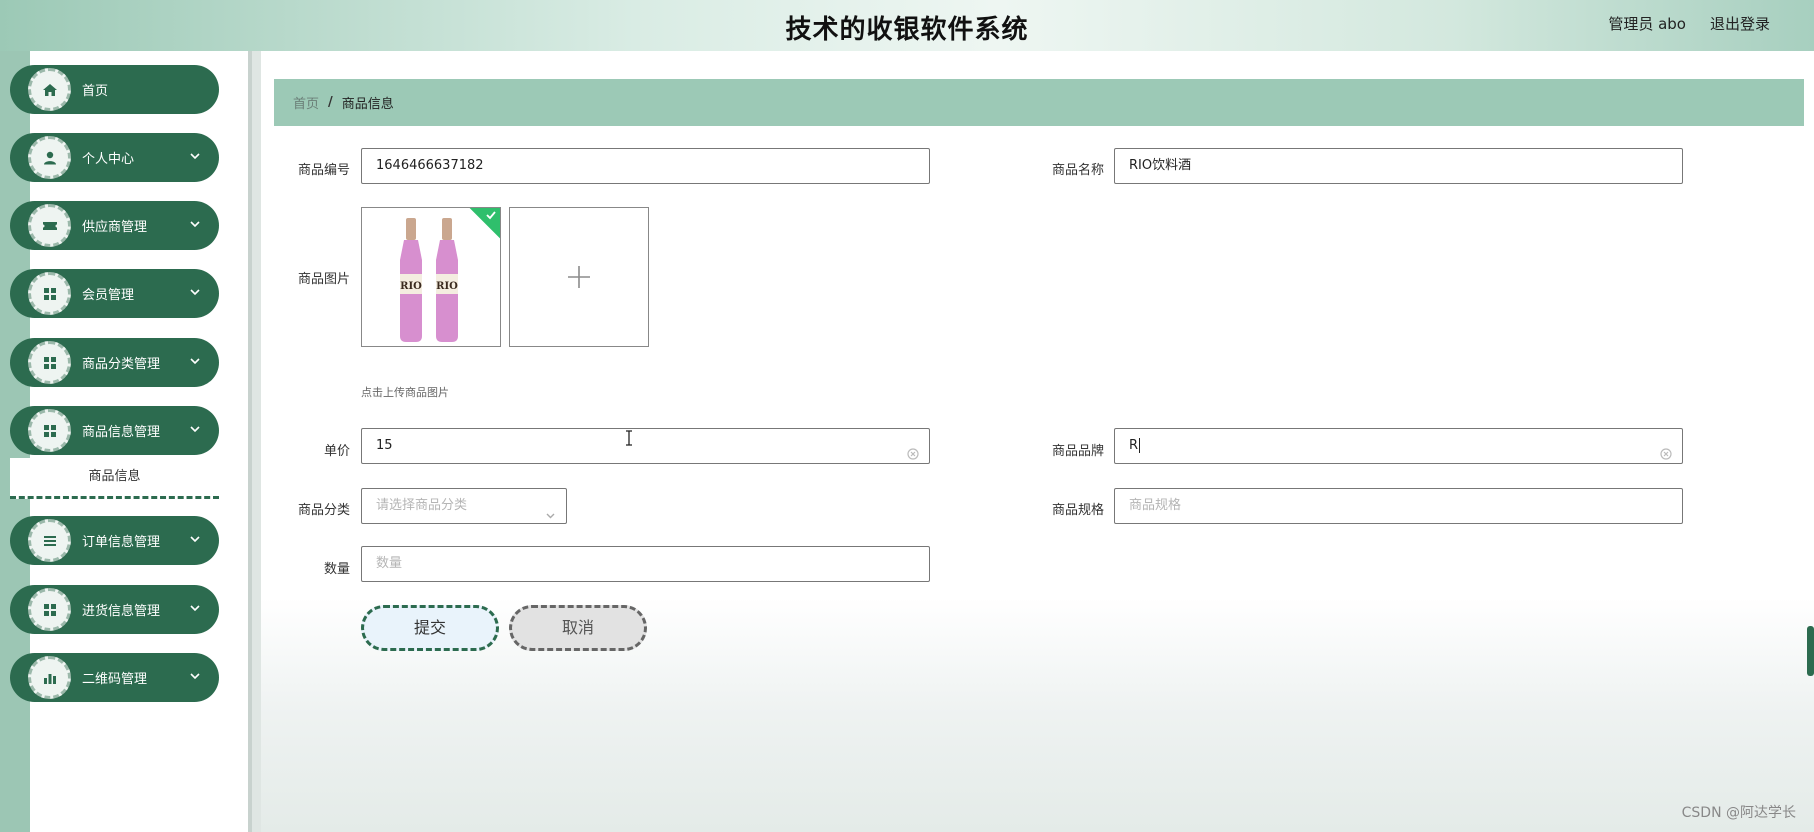  I want to click on sidebar-item-label: 商品信息管理, so click(121, 432).